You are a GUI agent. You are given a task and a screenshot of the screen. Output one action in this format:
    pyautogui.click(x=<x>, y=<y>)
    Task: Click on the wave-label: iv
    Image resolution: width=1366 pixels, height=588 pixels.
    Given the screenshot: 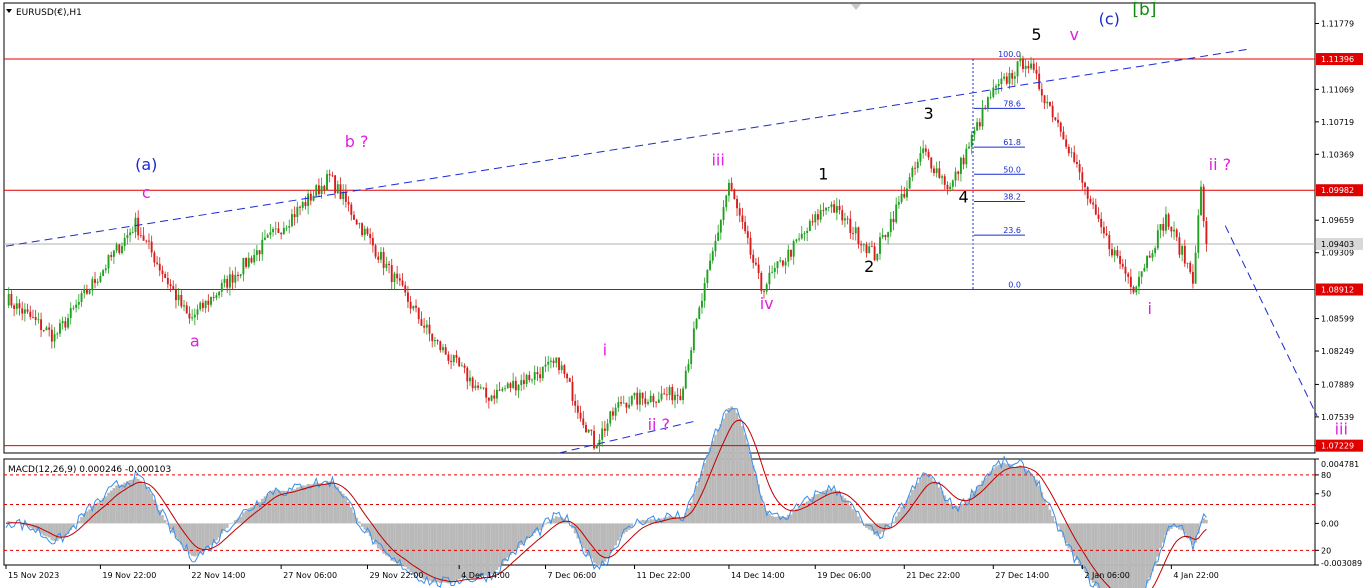 What is the action you would take?
    pyautogui.click(x=767, y=303)
    